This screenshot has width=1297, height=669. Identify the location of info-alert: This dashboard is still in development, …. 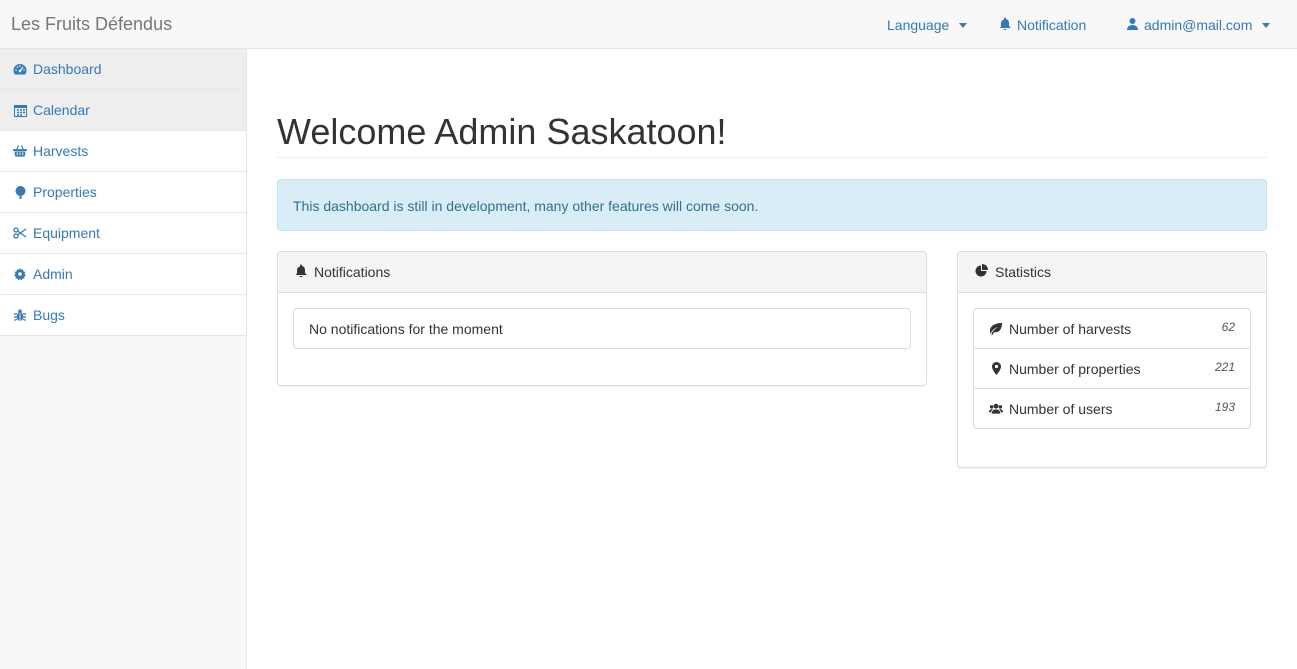
(772, 205).